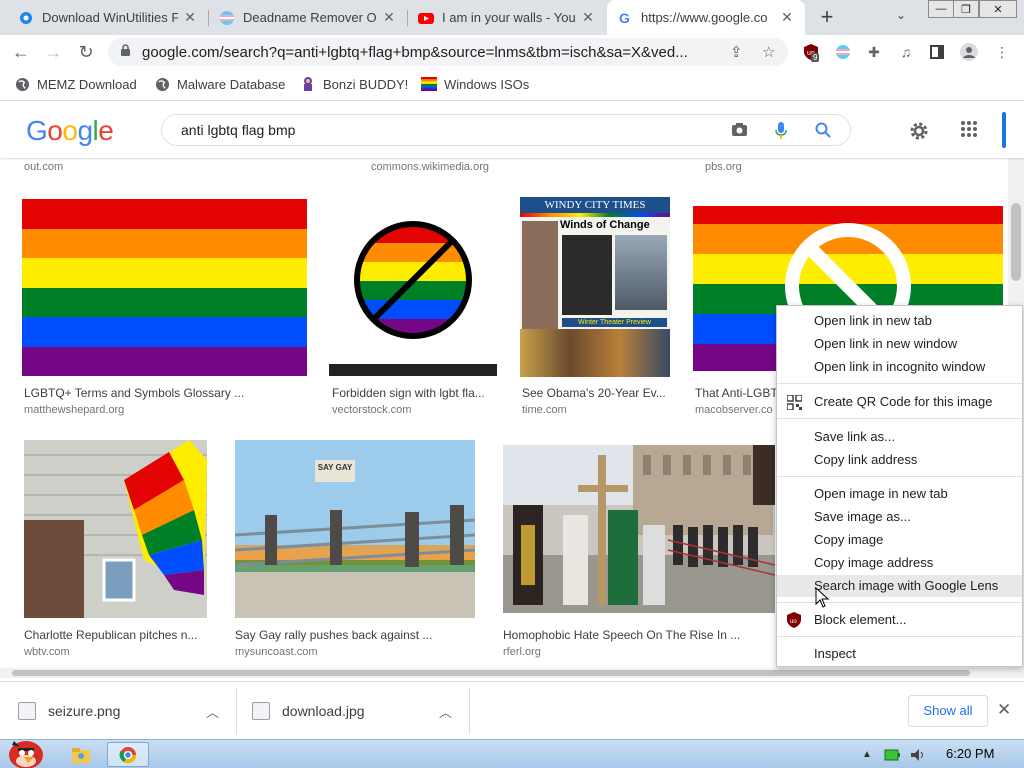  Describe the element at coordinates (1004, 130) in the screenshot. I see `sign-in-accent` at that location.